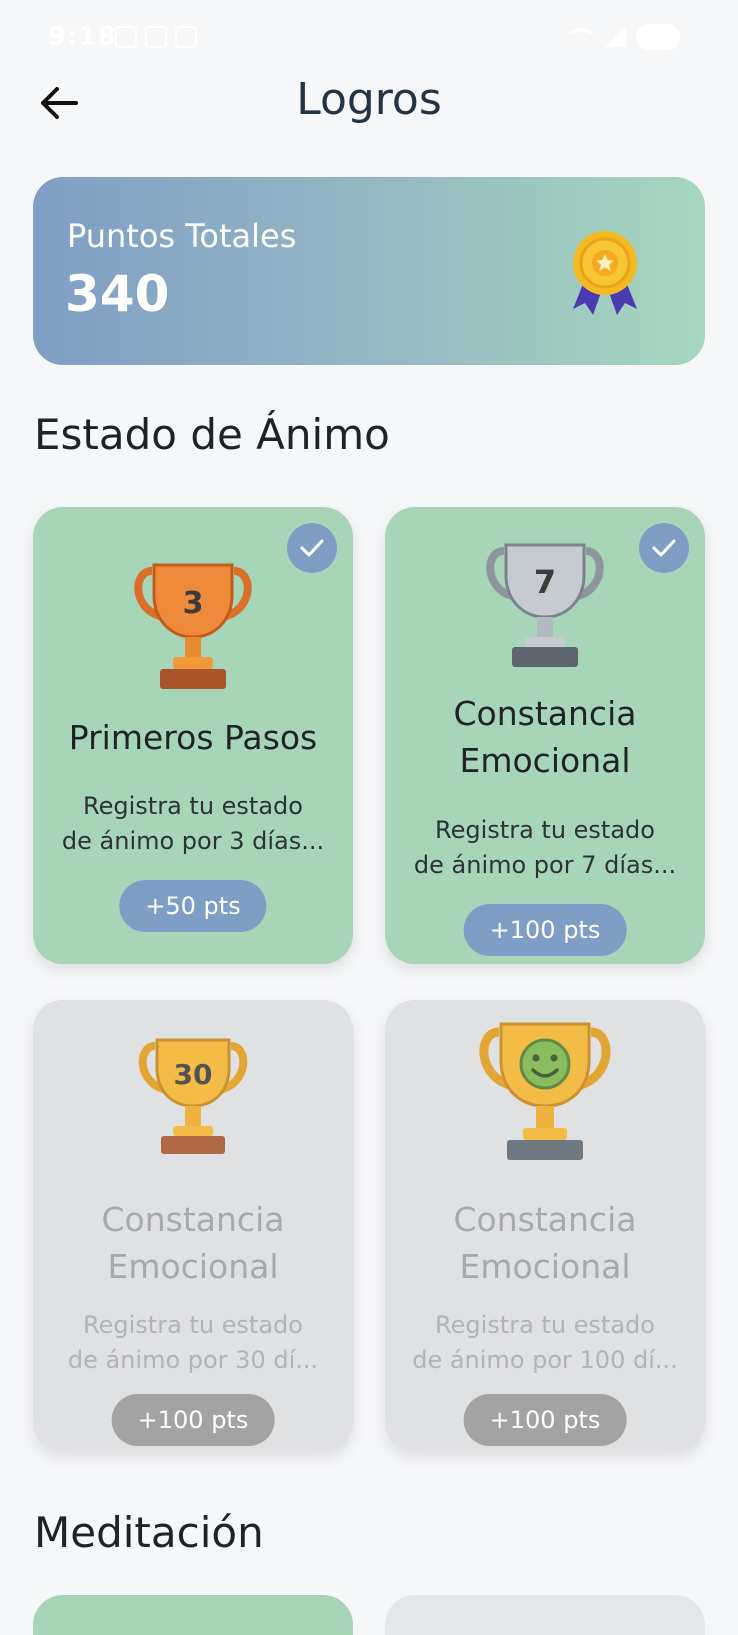  What do you see at coordinates (369, 271) in the screenshot?
I see `total-points-card: Puntos Totales 340` at bounding box center [369, 271].